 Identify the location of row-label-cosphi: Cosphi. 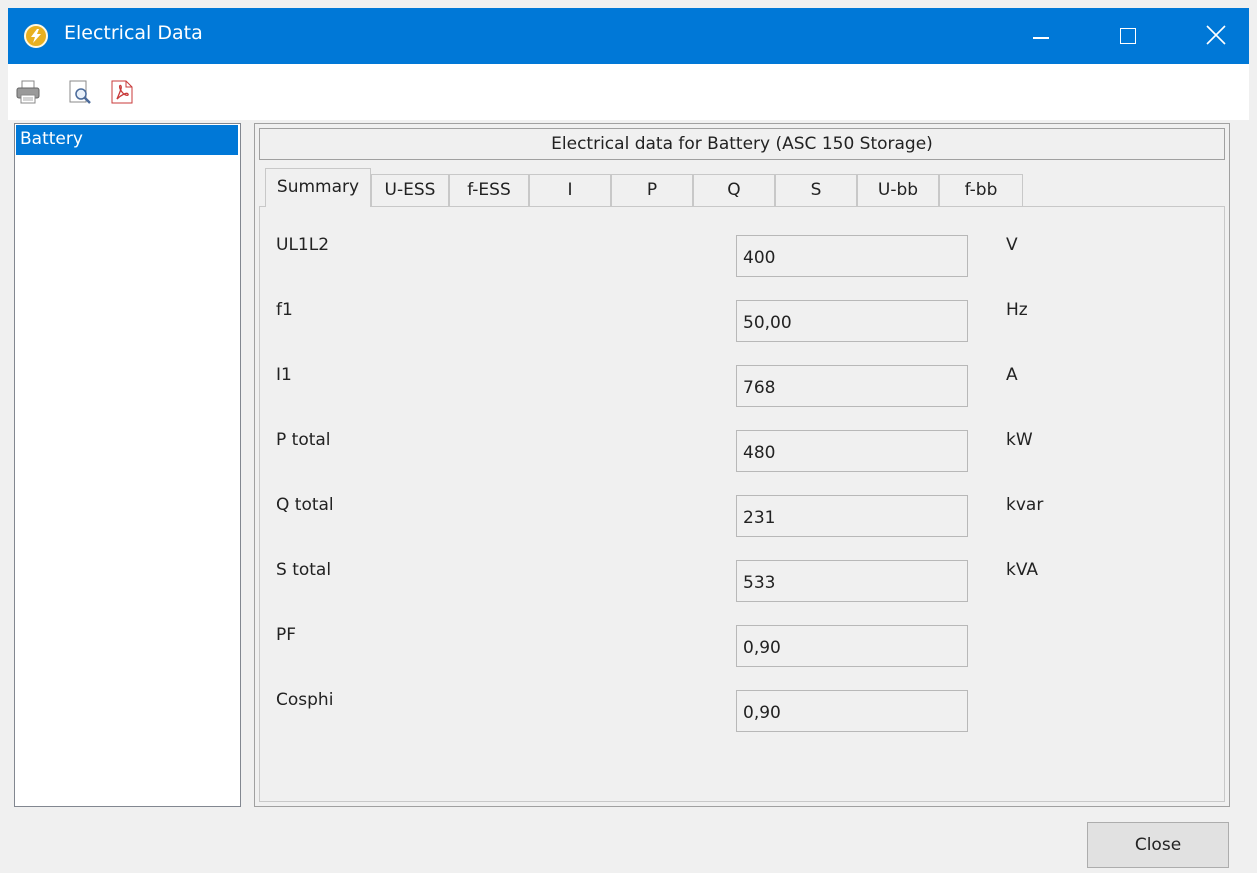
(305, 700).